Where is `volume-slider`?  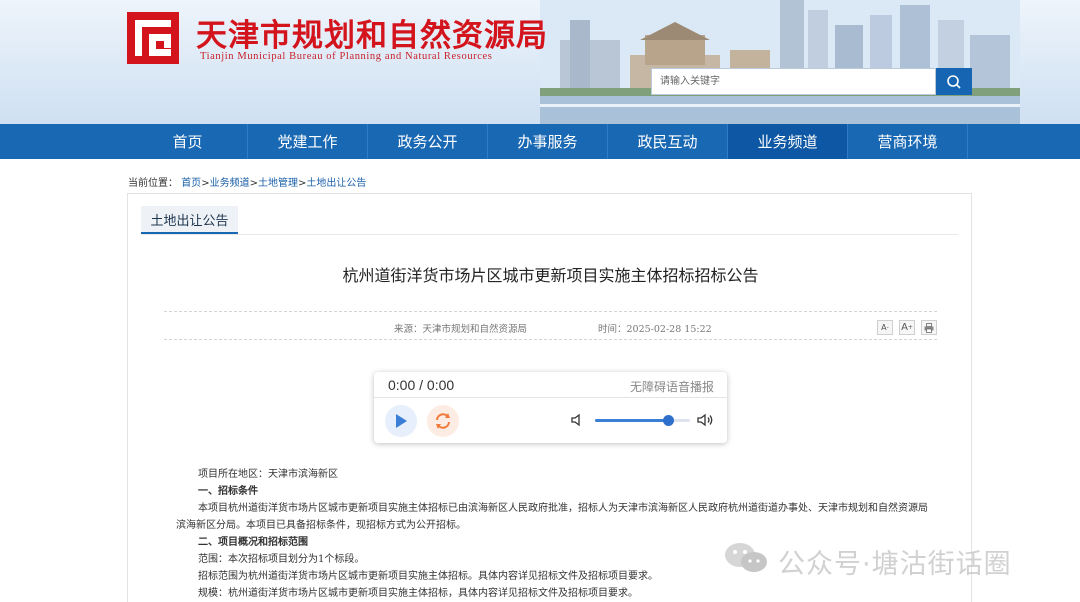
volume-slider is located at coordinates (642, 420).